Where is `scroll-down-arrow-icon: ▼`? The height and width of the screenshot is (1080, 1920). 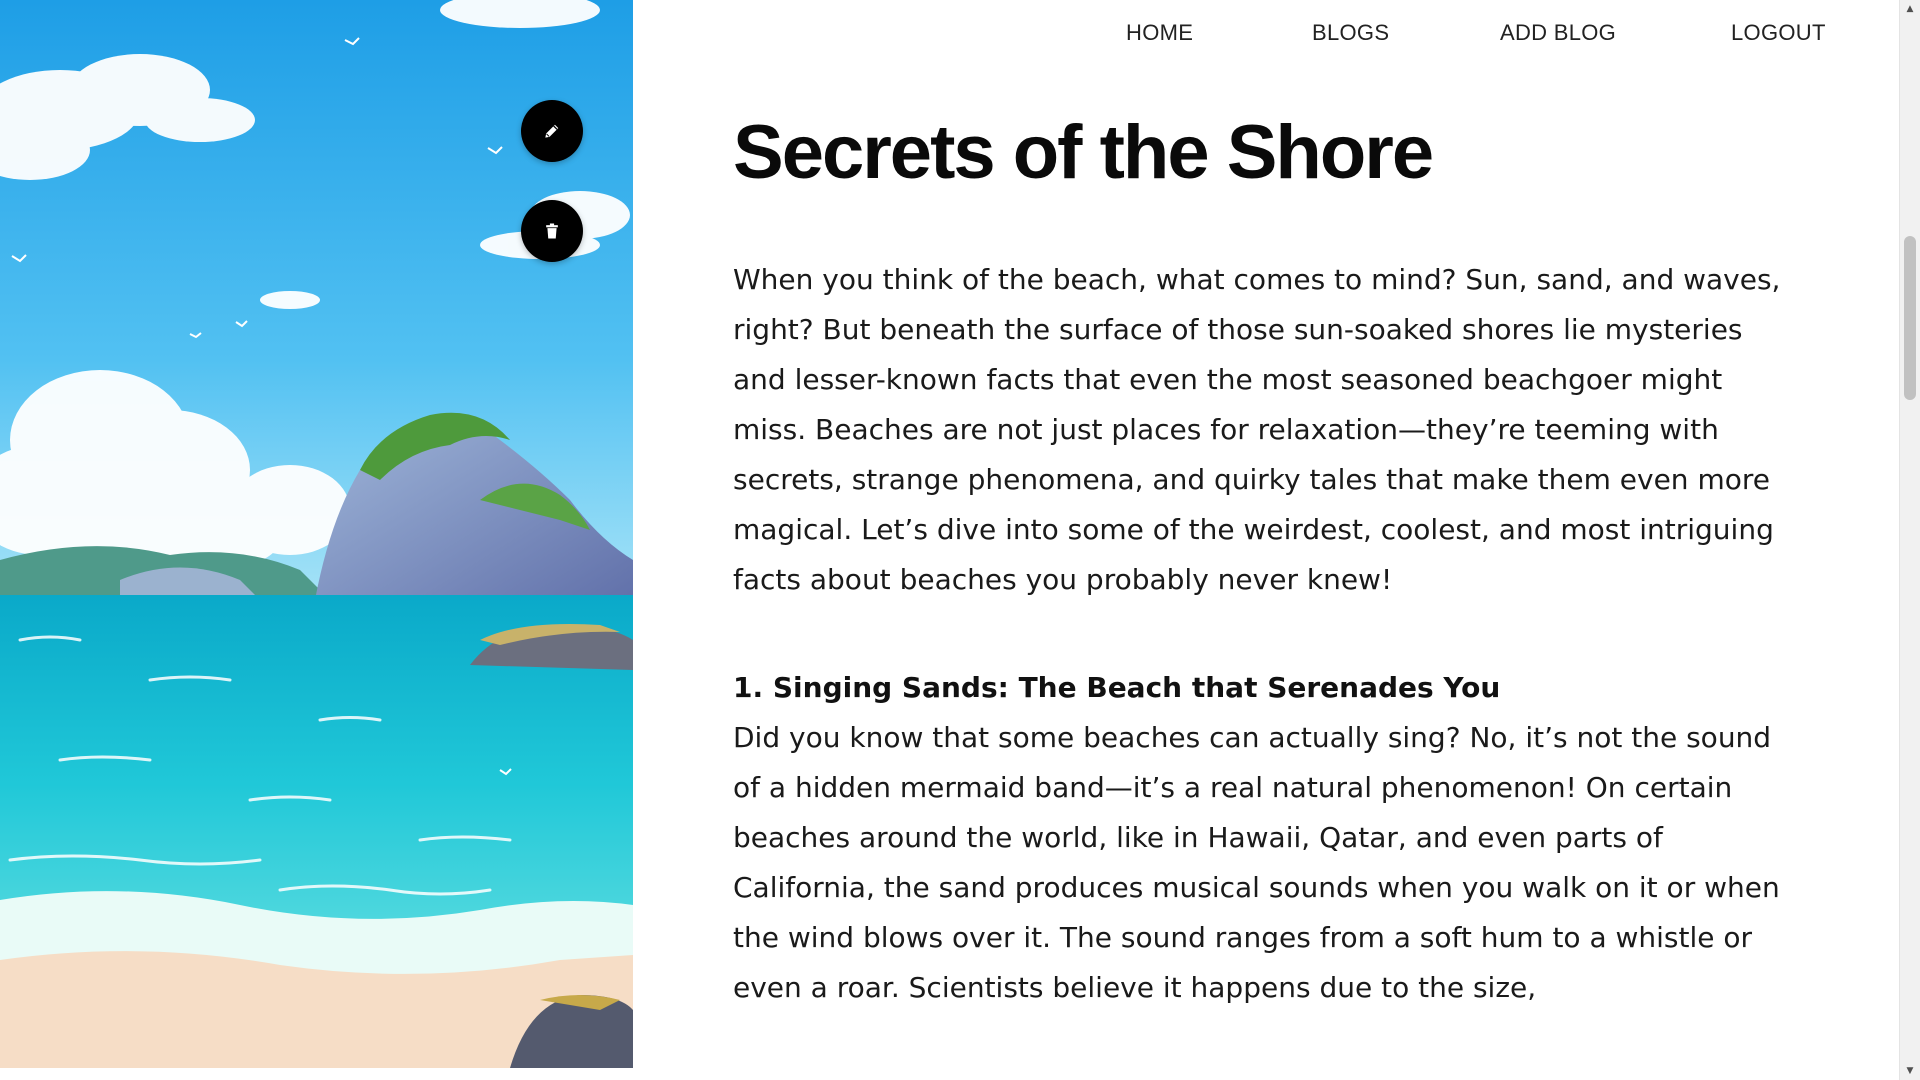
scroll-down-arrow-icon: ▼ is located at coordinates (1910, 1071).